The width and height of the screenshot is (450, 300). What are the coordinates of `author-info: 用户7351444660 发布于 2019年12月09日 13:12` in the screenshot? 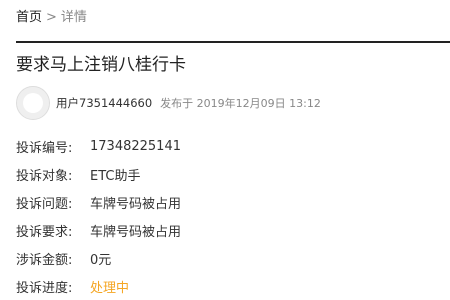 It's located at (168, 103).